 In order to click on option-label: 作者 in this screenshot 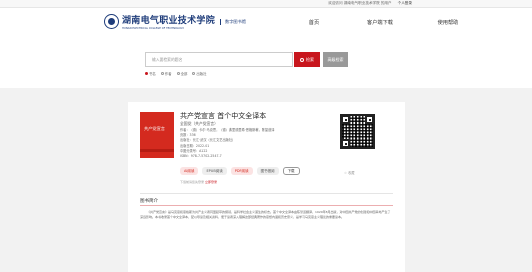, I will do `click(168, 74)`.